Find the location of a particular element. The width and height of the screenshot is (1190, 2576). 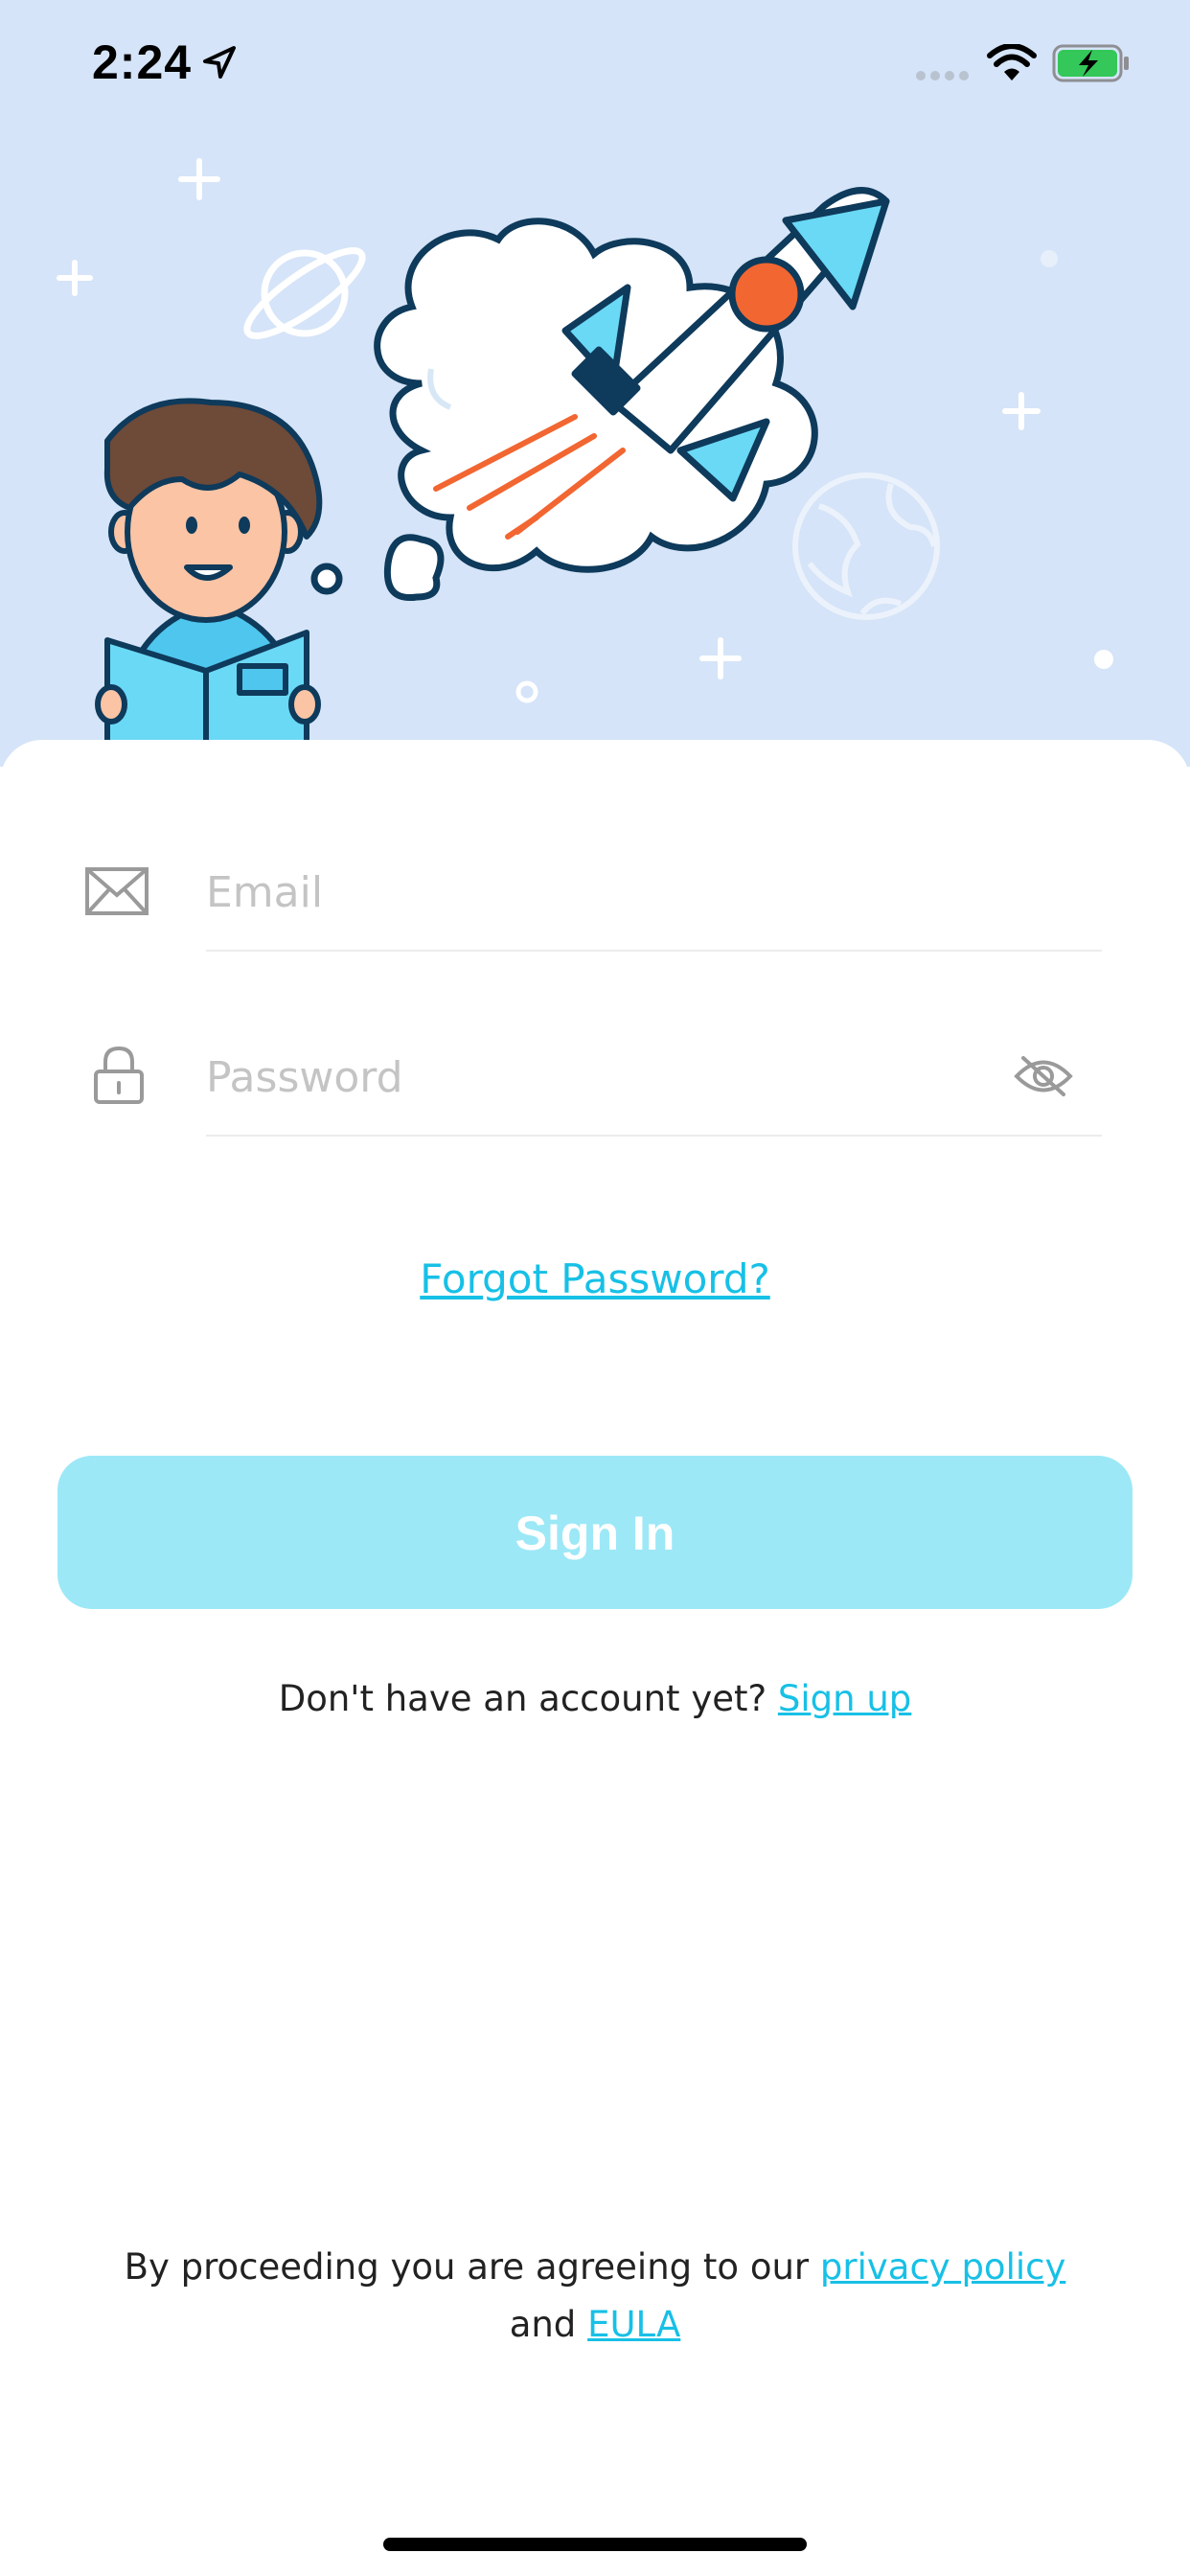

lock-icon is located at coordinates (119, 1075).